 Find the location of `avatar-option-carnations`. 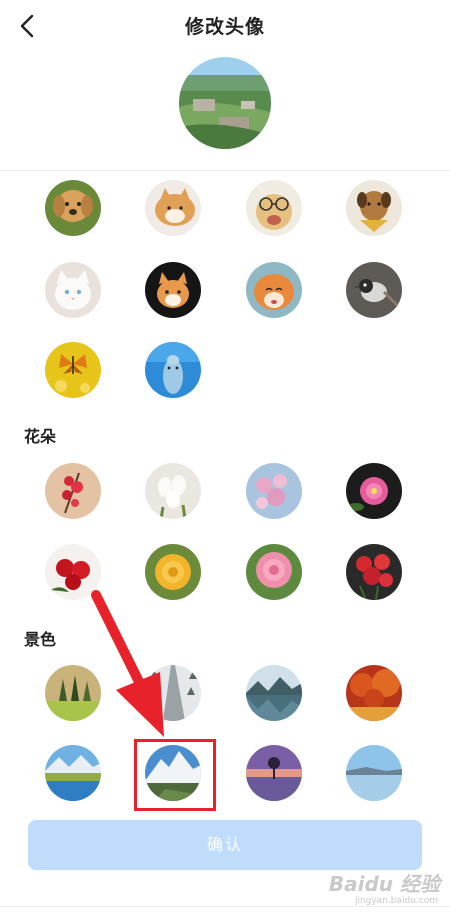

avatar-option-carnations is located at coordinates (374, 572).